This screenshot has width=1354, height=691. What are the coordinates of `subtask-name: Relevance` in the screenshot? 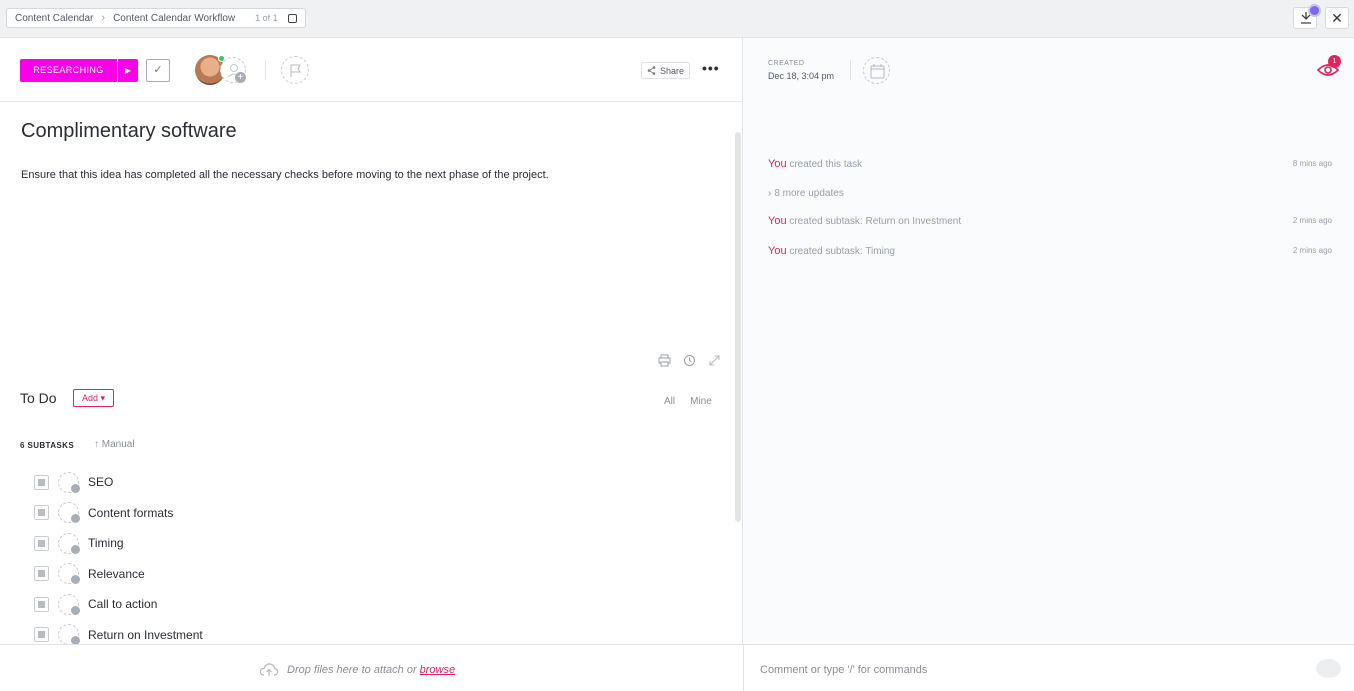 It's located at (116, 574).